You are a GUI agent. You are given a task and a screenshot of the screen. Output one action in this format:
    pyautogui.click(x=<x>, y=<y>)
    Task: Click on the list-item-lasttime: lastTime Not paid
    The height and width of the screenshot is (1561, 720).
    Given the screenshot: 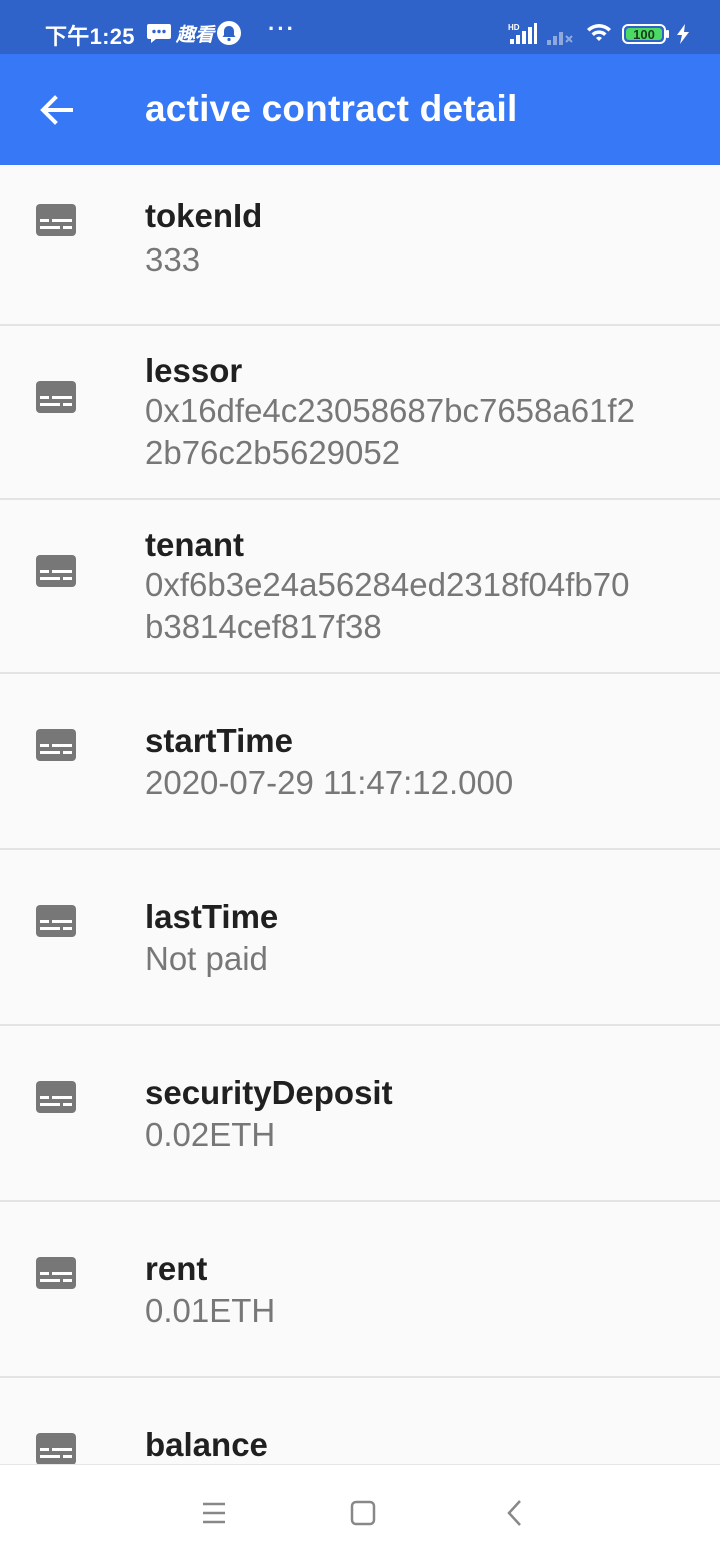 What is the action you would take?
    pyautogui.click(x=360, y=938)
    